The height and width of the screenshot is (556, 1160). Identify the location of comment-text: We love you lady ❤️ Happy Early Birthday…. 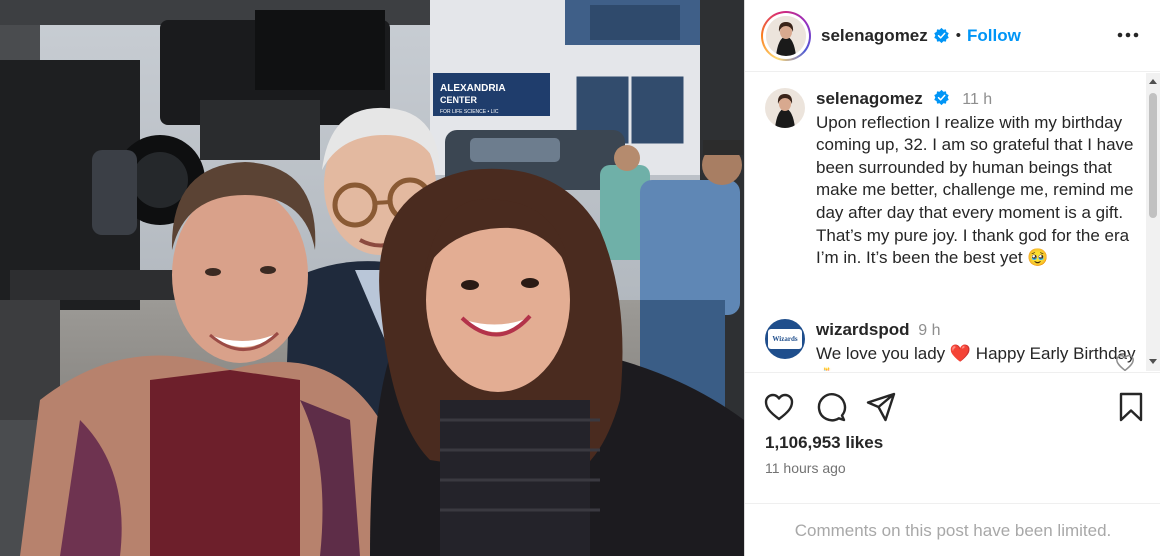
(976, 357).